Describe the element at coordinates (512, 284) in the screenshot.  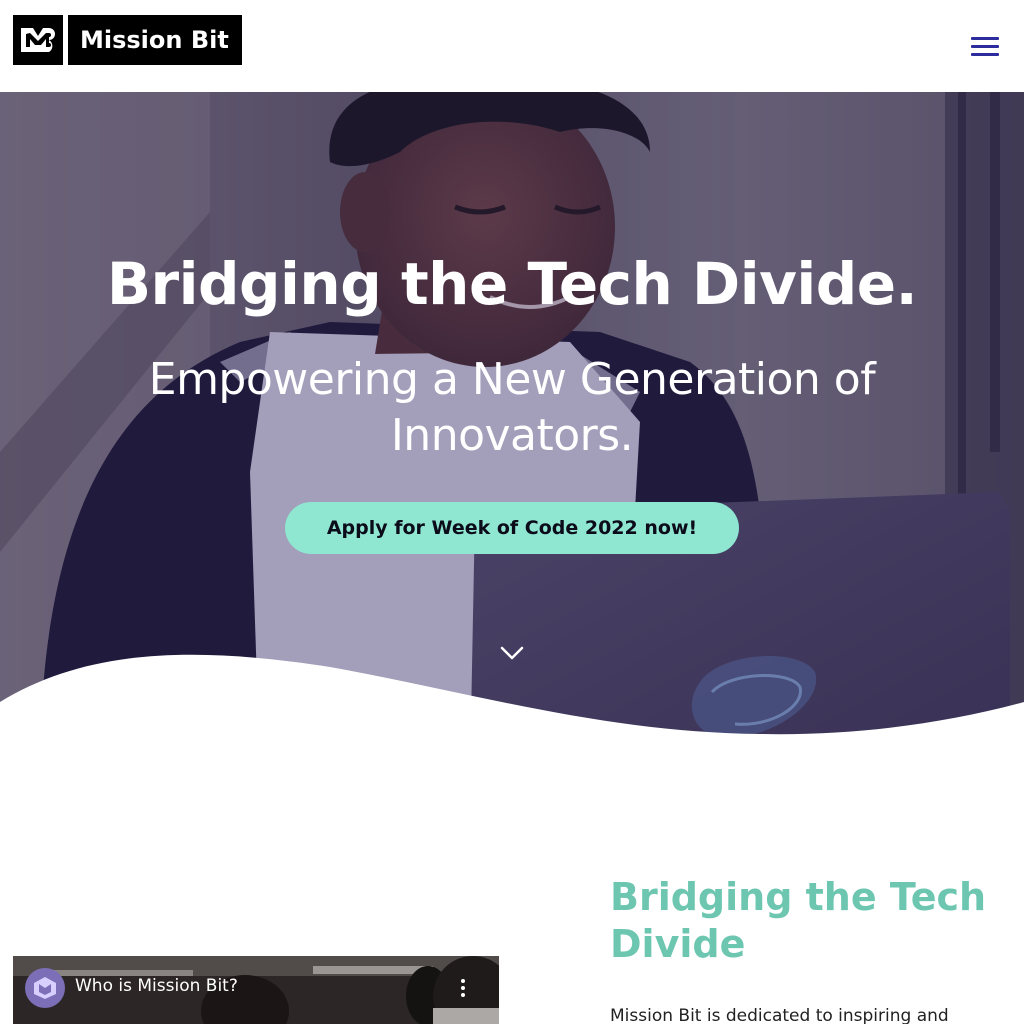
I see `hero-title: Bridging the Tech Divide.` at that location.